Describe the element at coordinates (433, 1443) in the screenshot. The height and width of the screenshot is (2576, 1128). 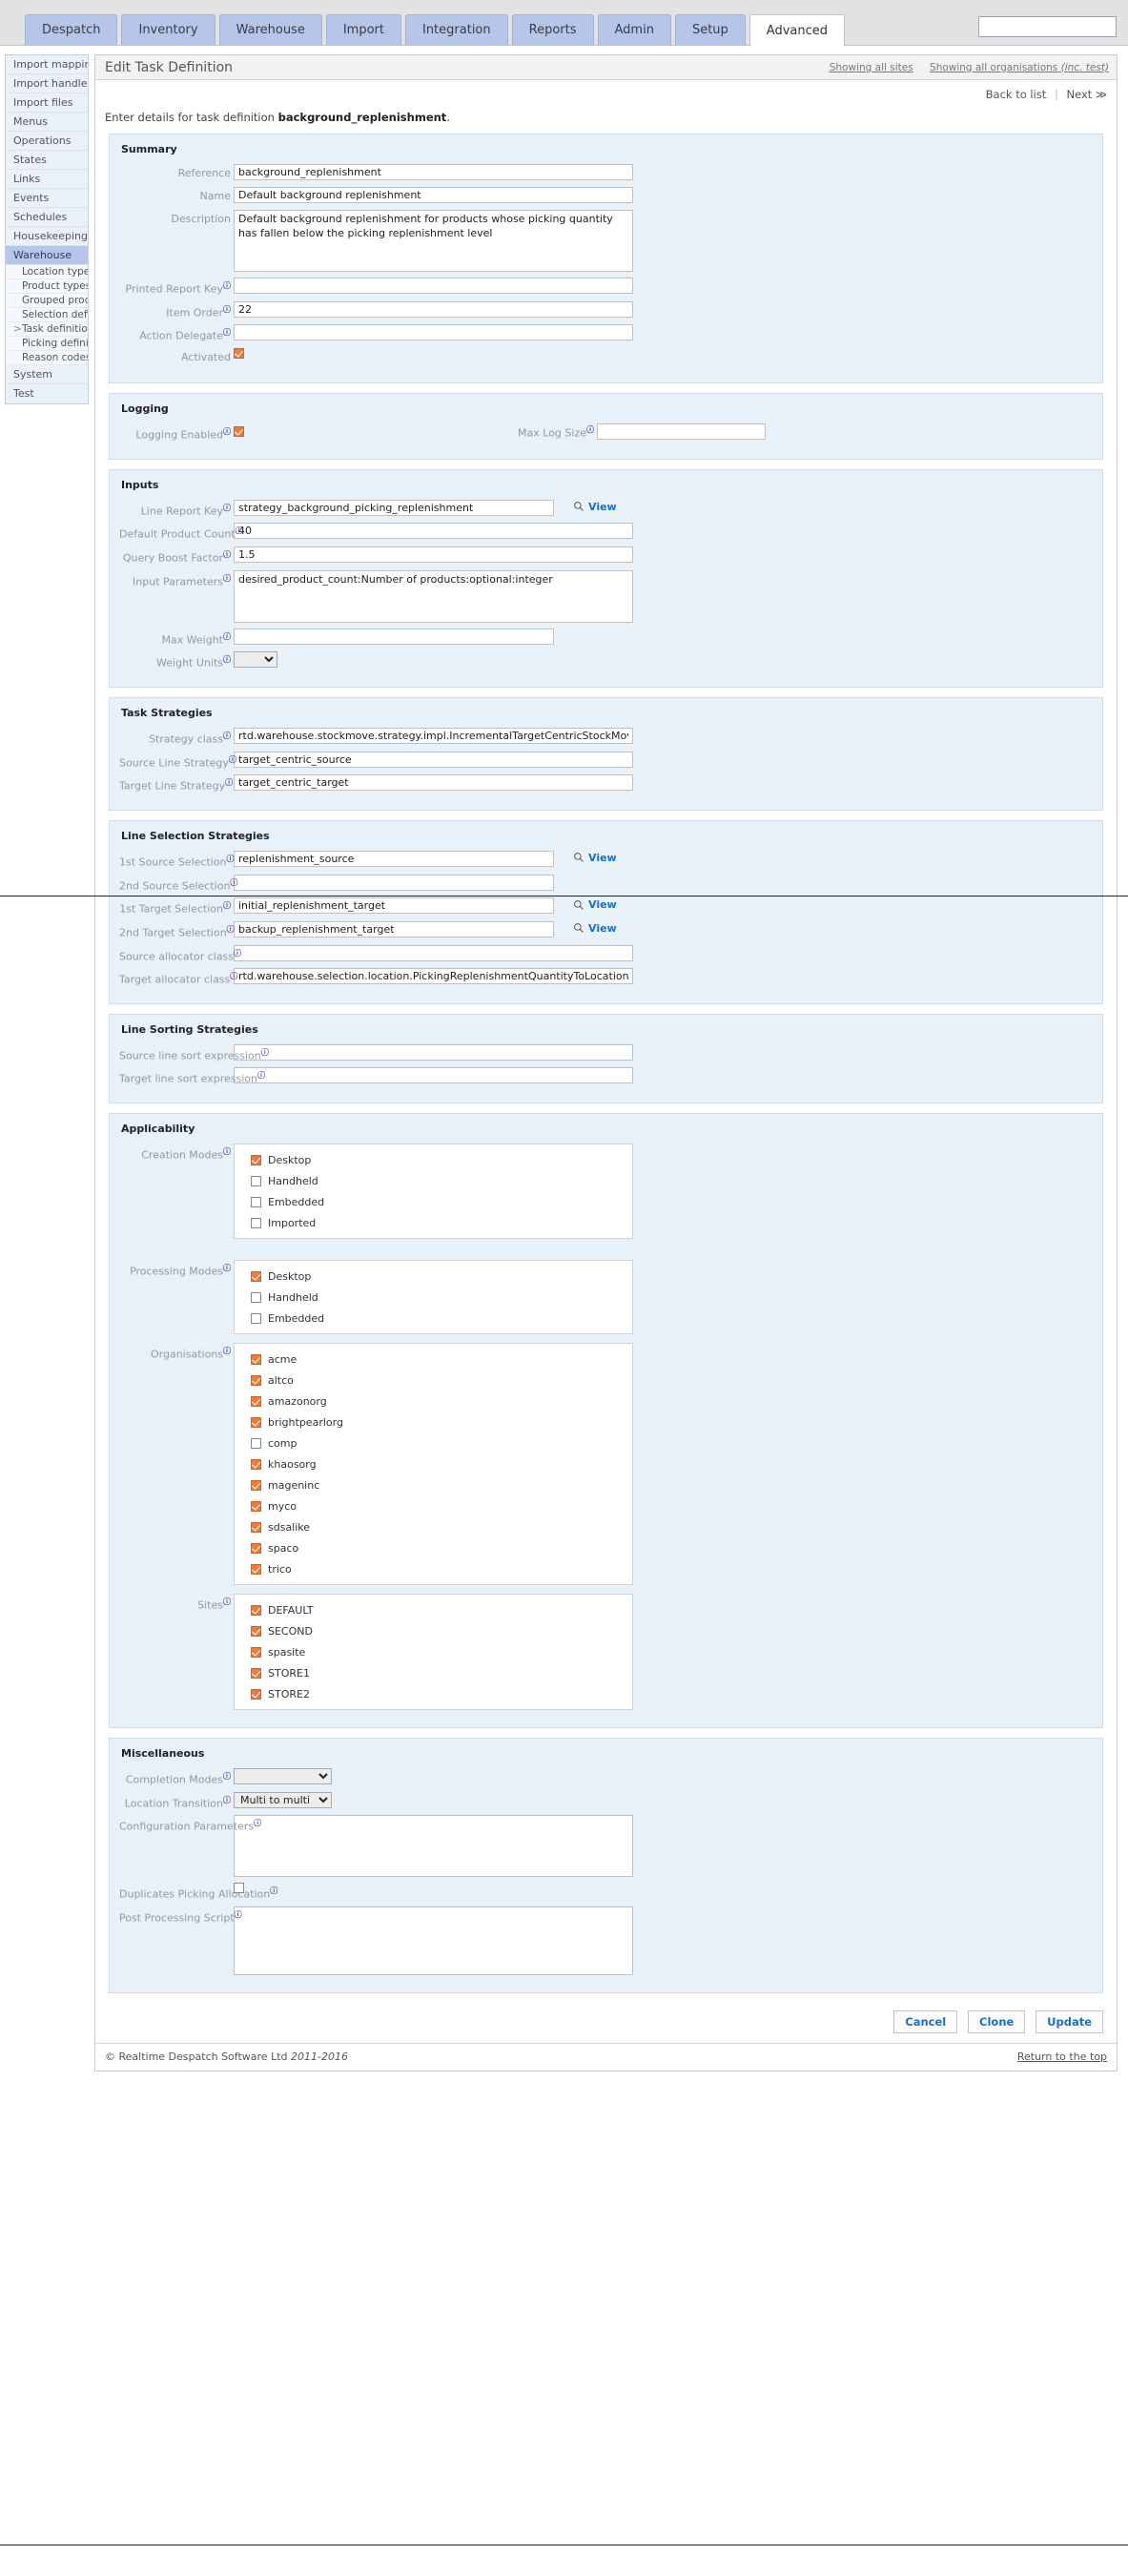
I see `checkbox-item: comp` at that location.